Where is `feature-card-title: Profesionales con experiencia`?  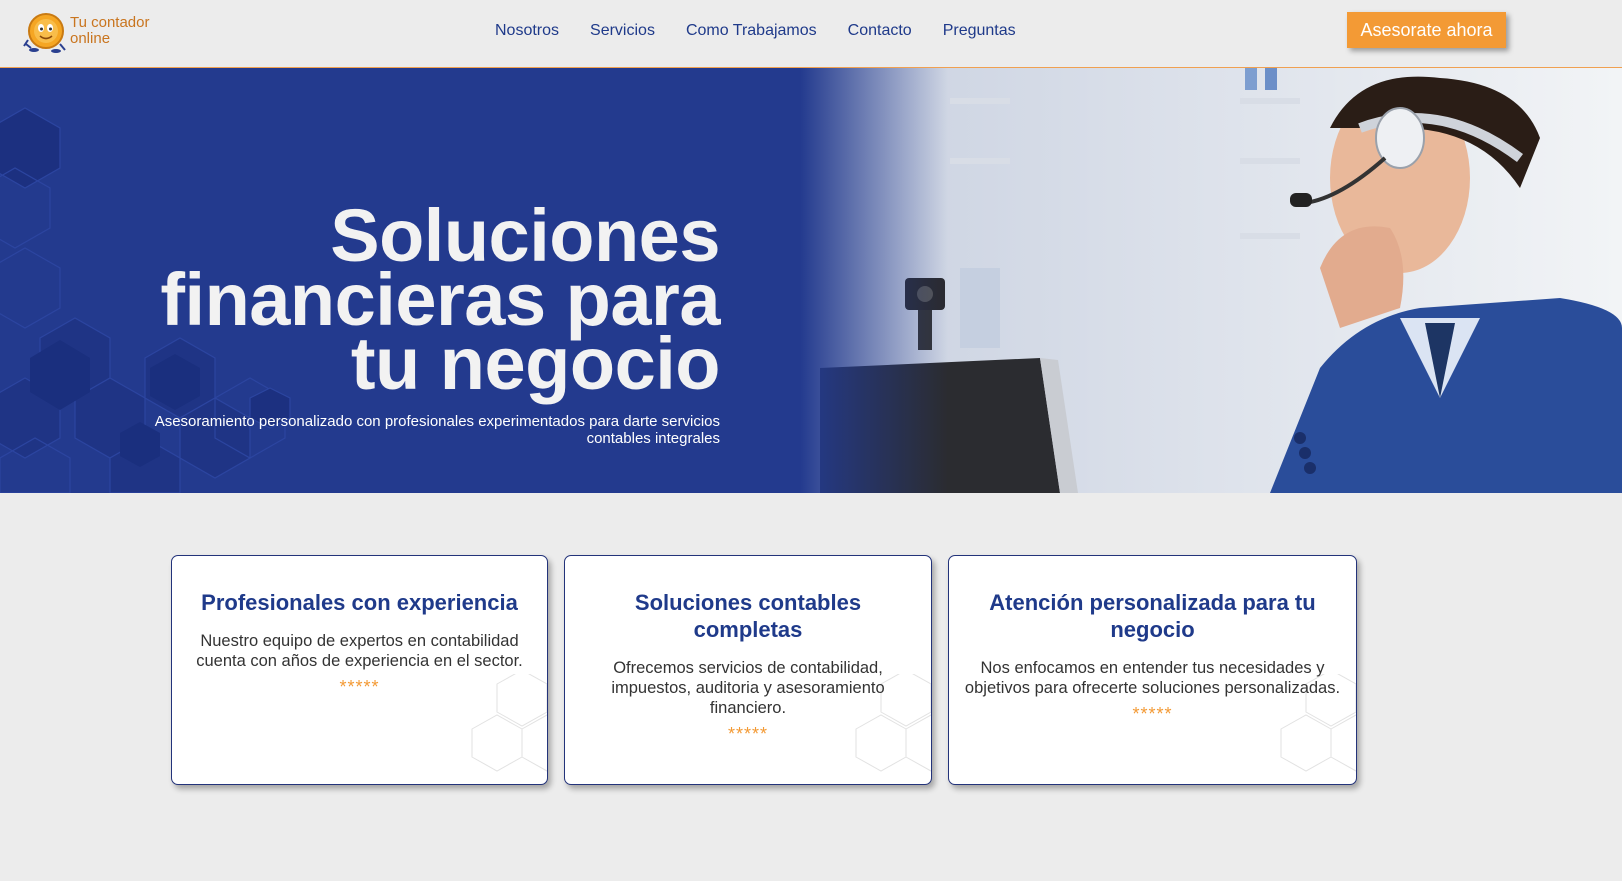 feature-card-title: Profesionales con experiencia is located at coordinates (359, 602).